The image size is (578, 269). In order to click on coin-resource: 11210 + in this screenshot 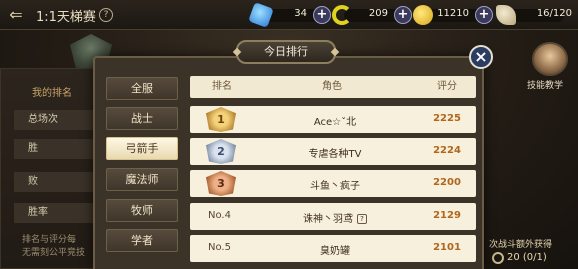, I will do `click(453, 15)`.